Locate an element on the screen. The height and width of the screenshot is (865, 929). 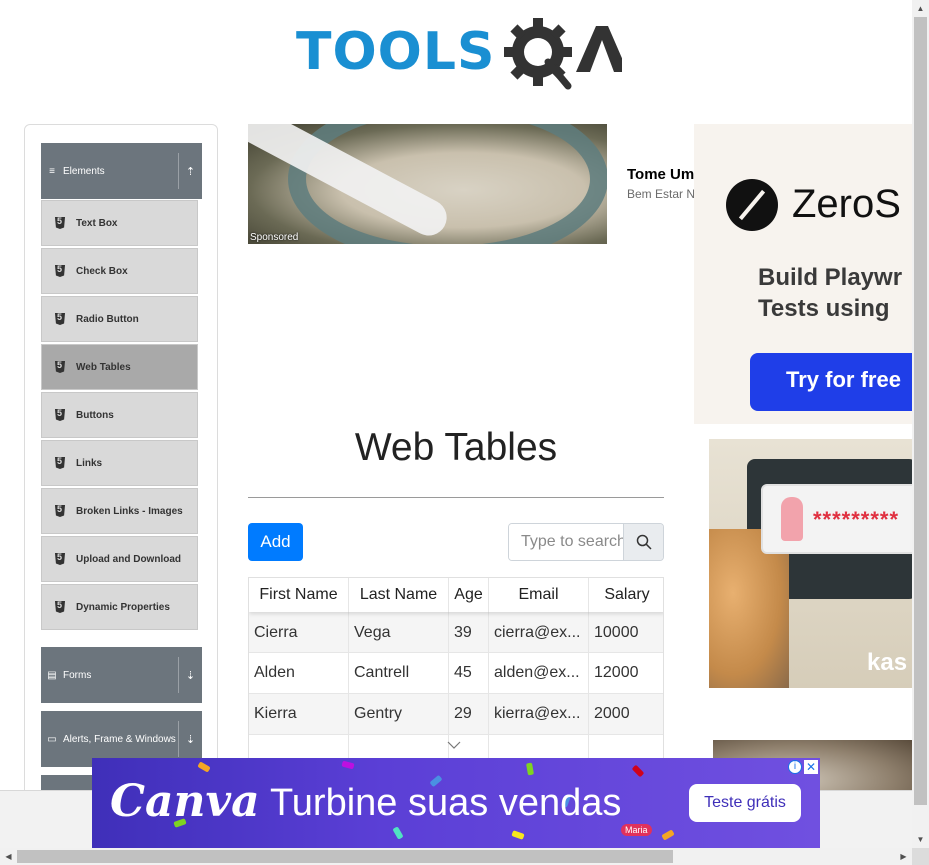
group-forms: ▤ Forms ⇣ is located at coordinates (121, 675).